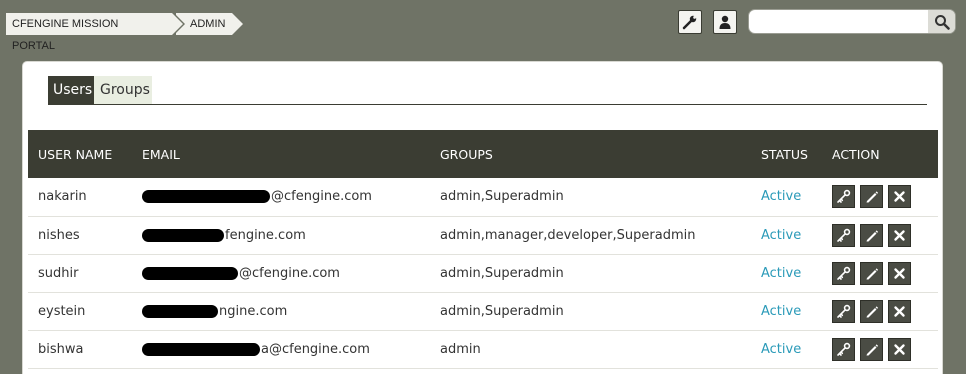 The width and height of the screenshot is (966, 374). Describe the element at coordinates (80, 154) in the screenshot. I see `column-header-username: USER NAME` at that location.